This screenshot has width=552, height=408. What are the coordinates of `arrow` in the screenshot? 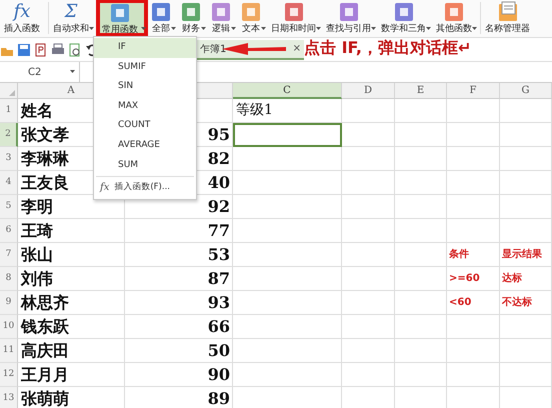 It's located at (254, 49).